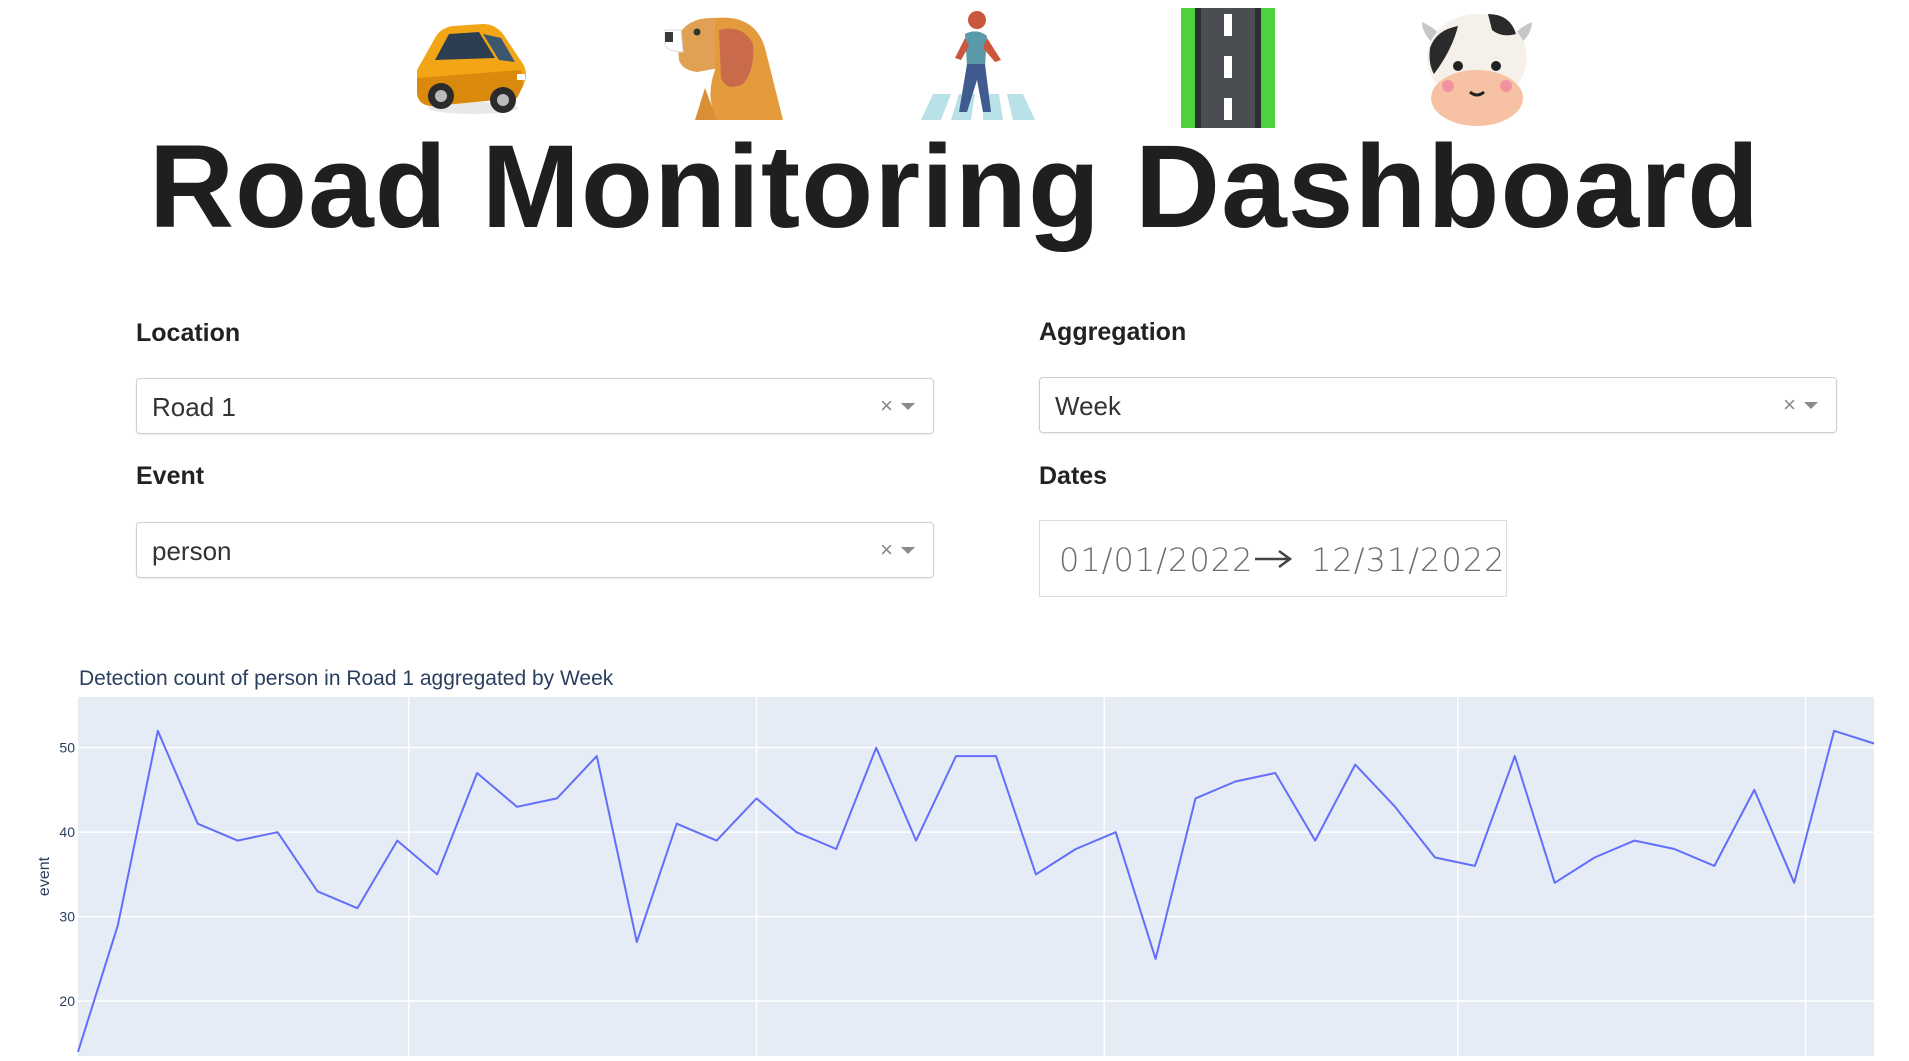  I want to click on y-tick-label: 30, so click(67, 917).